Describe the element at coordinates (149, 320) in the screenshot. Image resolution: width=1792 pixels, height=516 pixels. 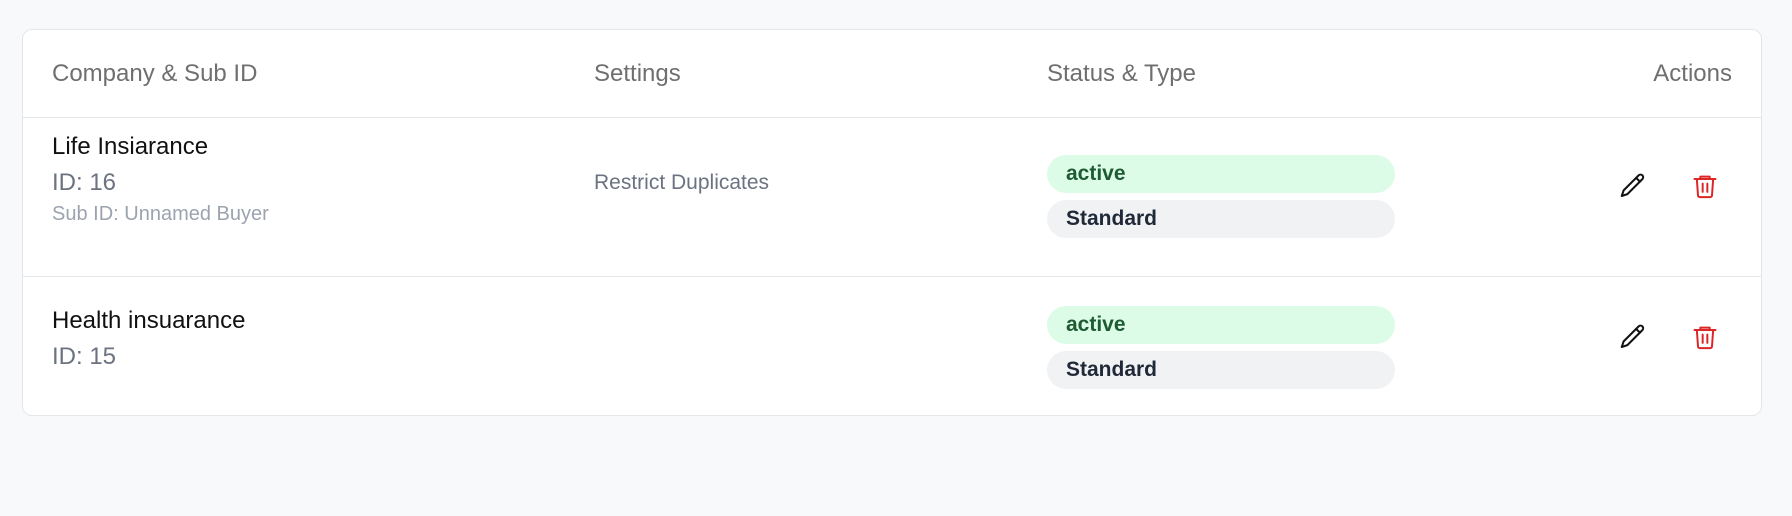
I see `company-name: Health insuarance` at that location.